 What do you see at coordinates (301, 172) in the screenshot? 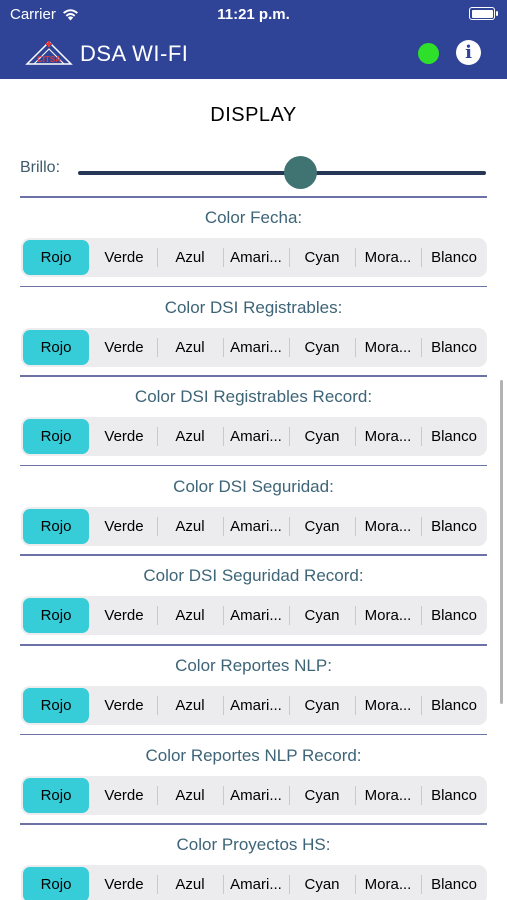
I see `slider-thumb` at bounding box center [301, 172].